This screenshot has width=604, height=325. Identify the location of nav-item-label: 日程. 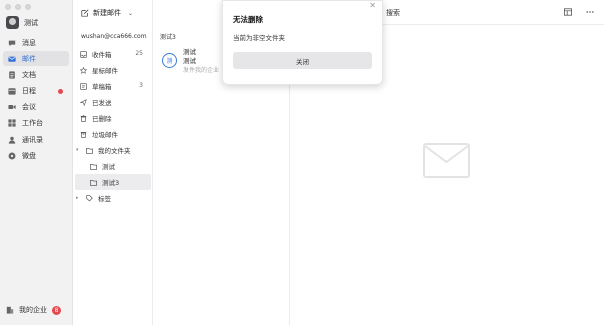
(29, 91).